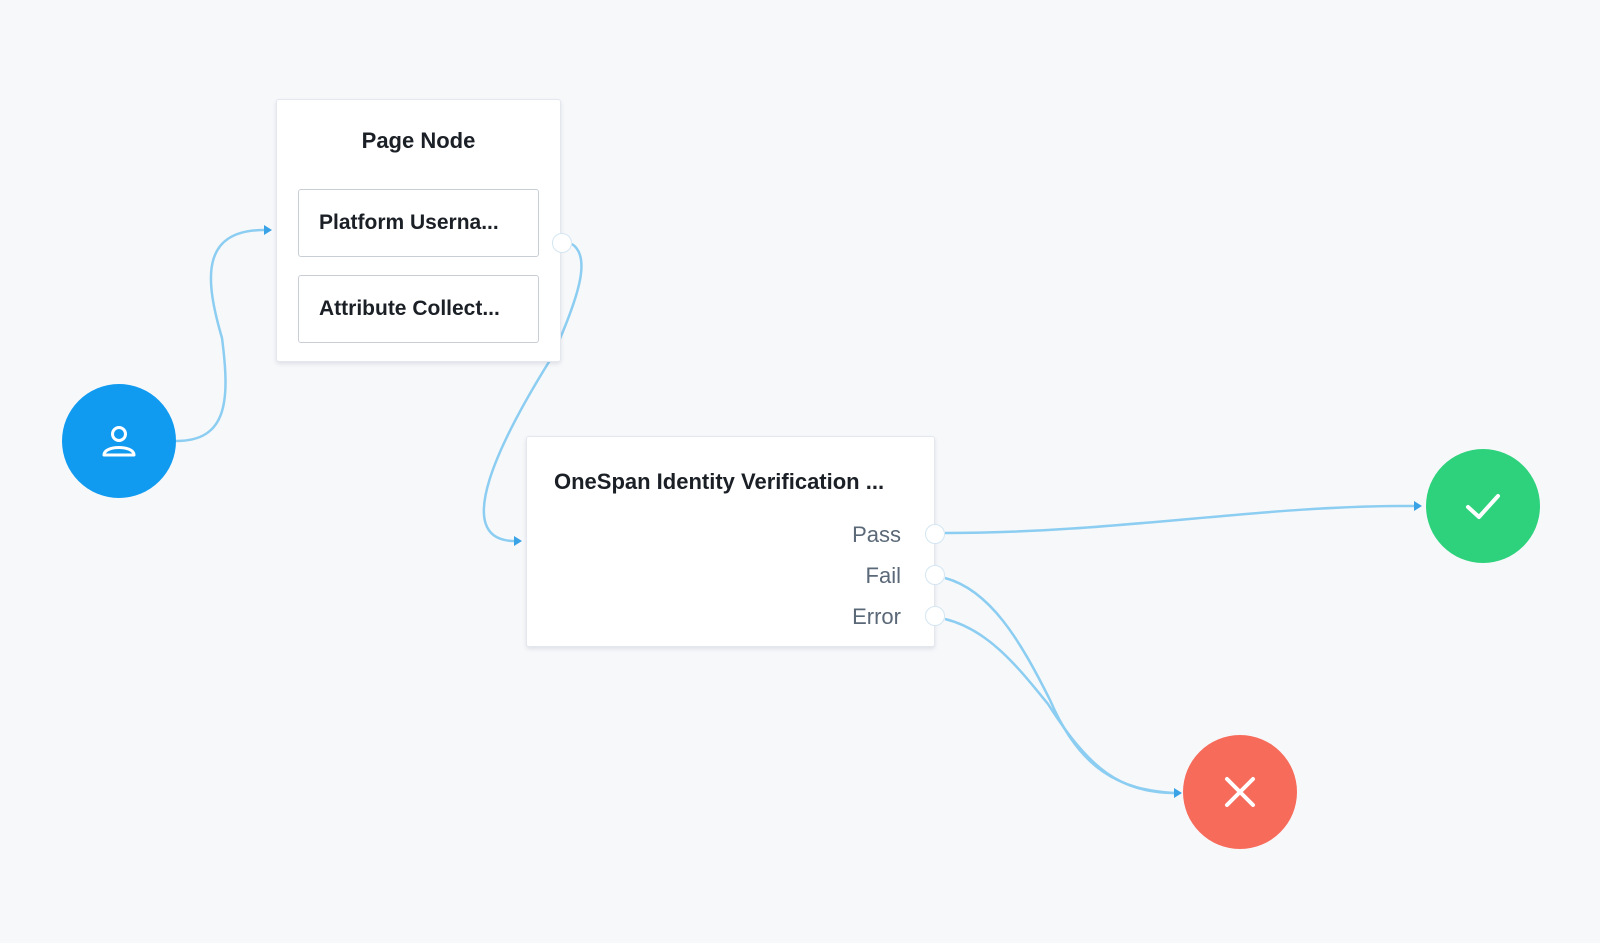  Describe the element at coordinates (418, 140) in the screenshot. I see `page-node-title: Page Node` at that location.